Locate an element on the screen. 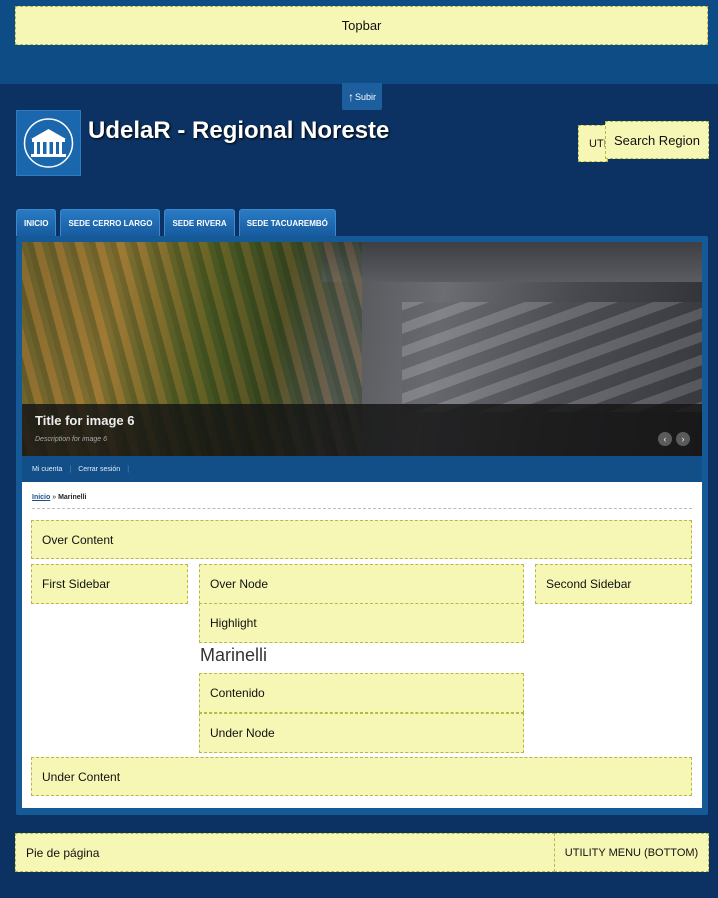  highlight-label: Highlight is located at coordinates (233, 623).